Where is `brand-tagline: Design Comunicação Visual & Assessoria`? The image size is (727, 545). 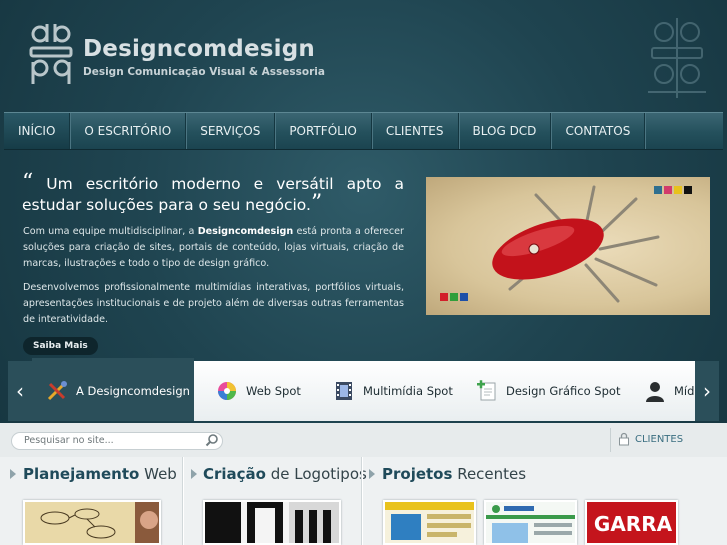
brand-tagline: Design Comunicação Visual & Assessoria is located at coordinates (204, 72).